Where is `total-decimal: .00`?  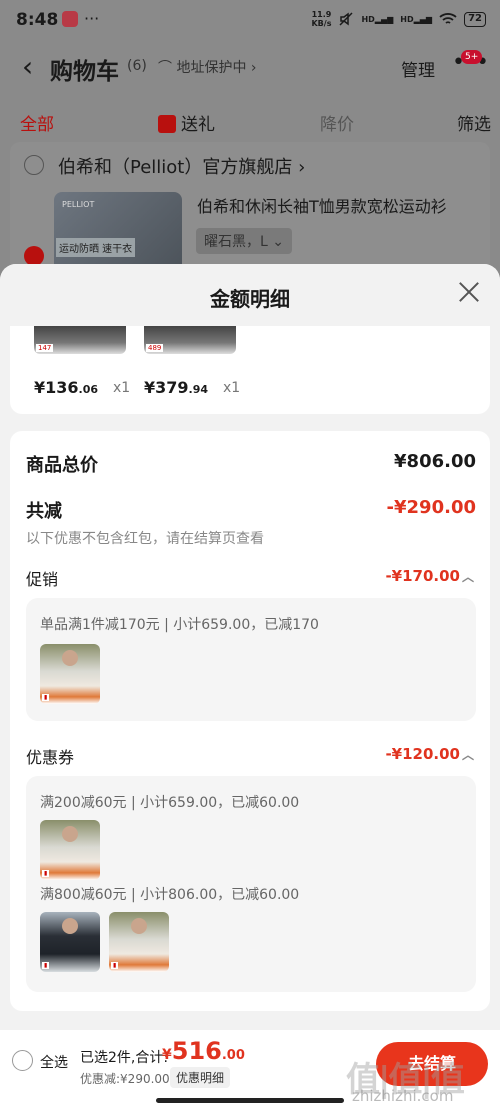
total-decimal: .00 is located at coordinates (233, 1055).